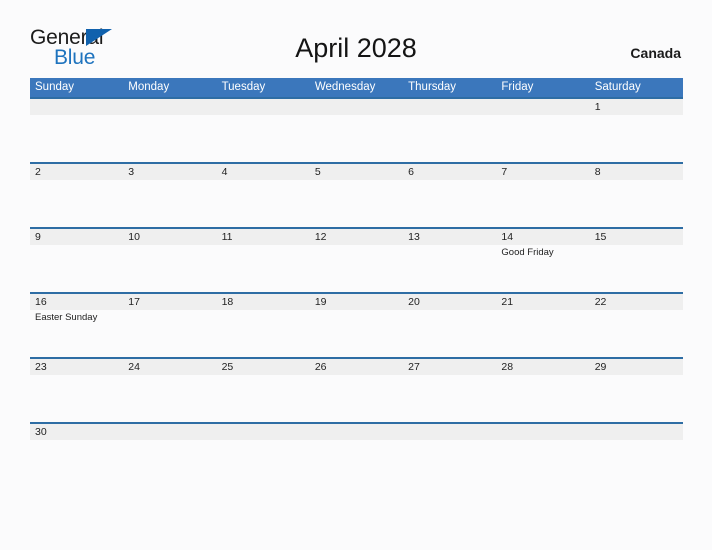  I want to click on day-number: 26, so click(356, 367).